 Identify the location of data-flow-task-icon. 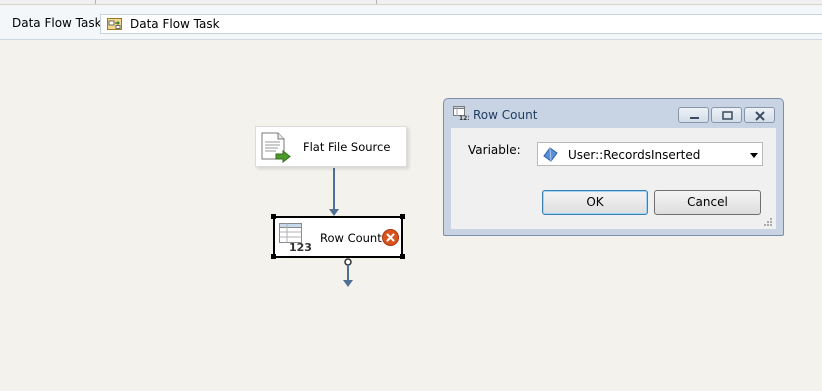
(115, 24).